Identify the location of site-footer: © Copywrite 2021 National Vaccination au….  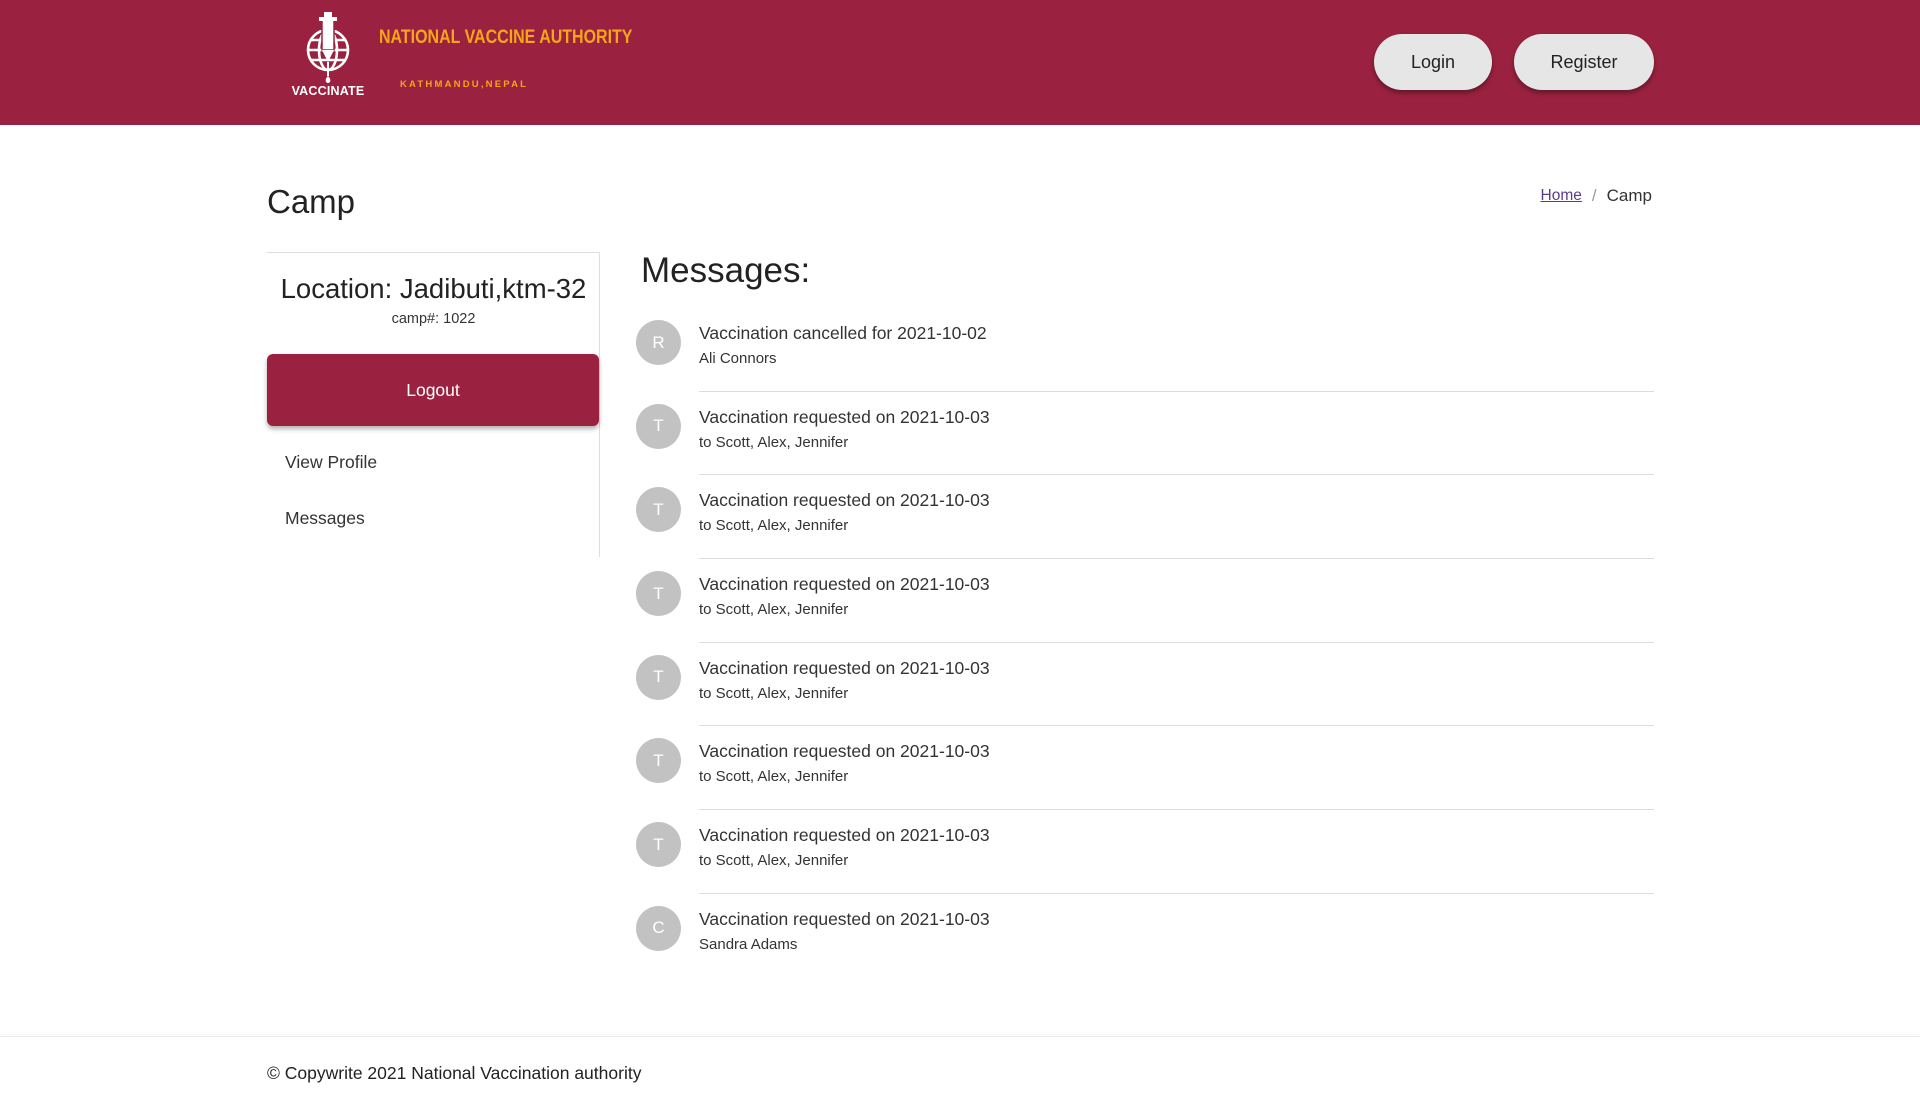
(960, 1073).